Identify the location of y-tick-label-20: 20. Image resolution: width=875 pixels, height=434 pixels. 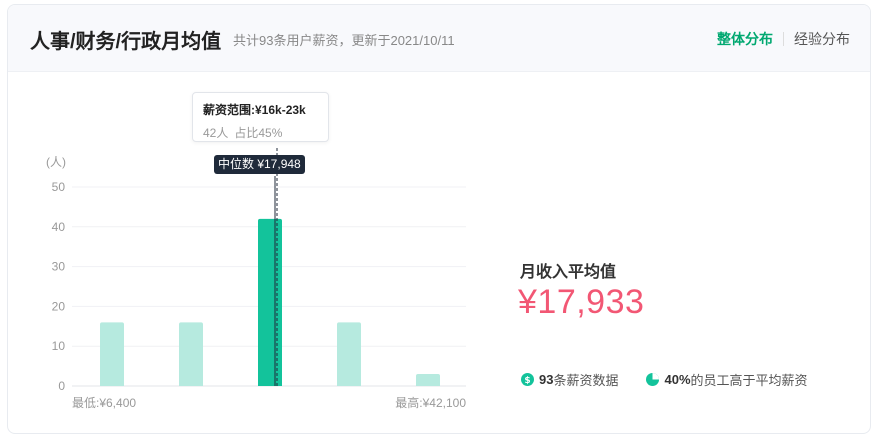
(59, 306).